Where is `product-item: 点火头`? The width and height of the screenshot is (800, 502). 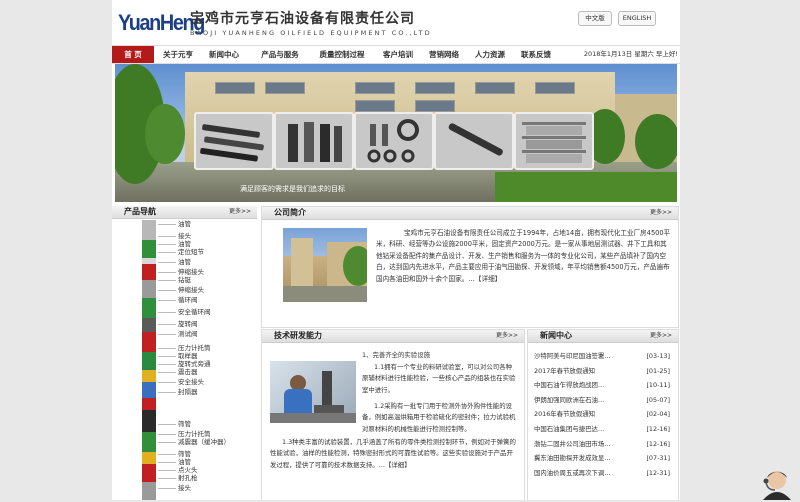
product-item: 点火头 is located at coordinates (188, 470).